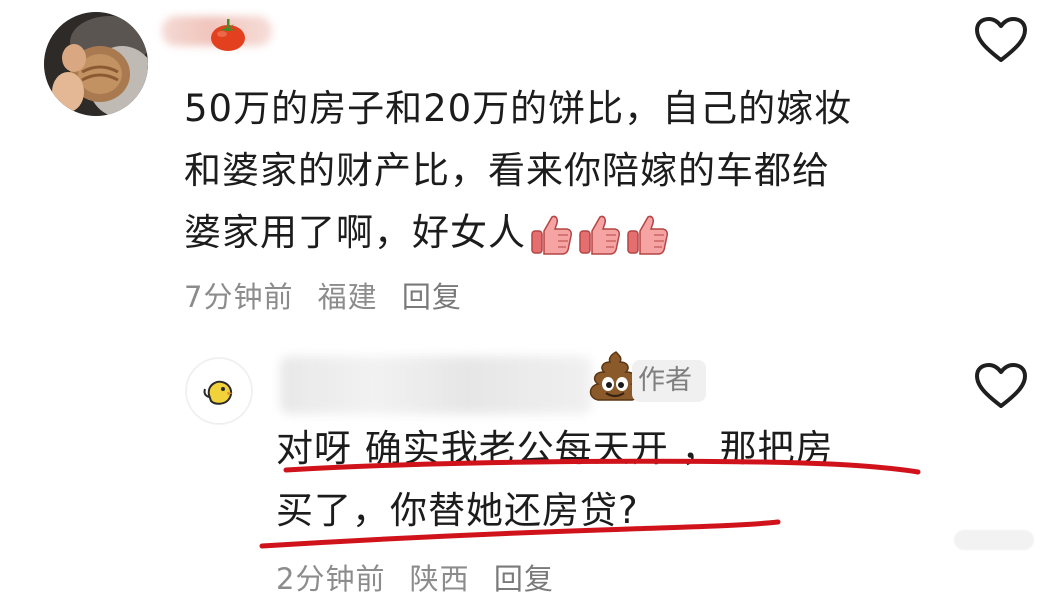 The height and width of the screenshot is (600, 1048). Describe the element at coordinates (507, 170) in the screenshot. I see `comment-line: 和婆家的财产比，看来你陪嫁的车都给` at that location.